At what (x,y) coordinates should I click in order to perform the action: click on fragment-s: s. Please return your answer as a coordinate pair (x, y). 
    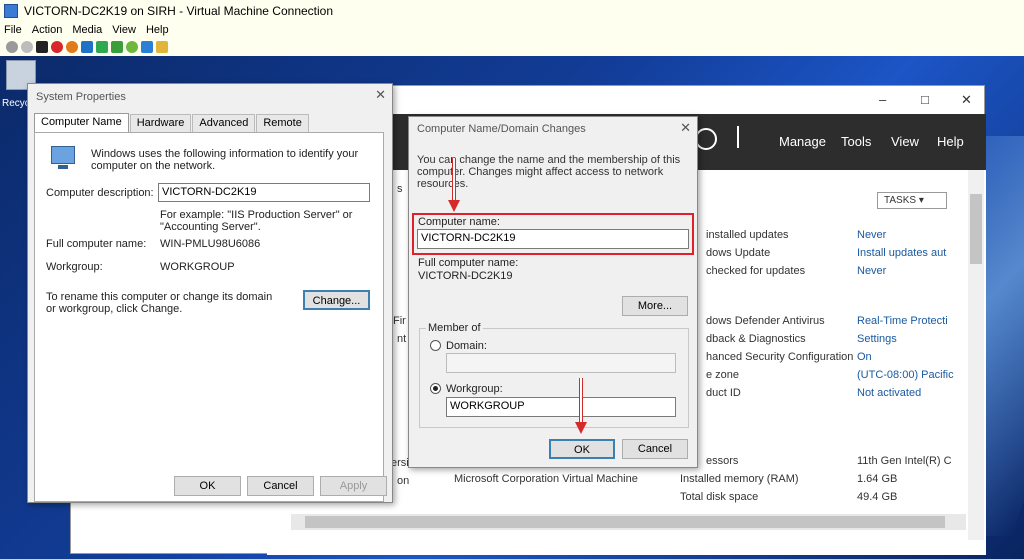
    Looking at the image, I should click on (400, 189).